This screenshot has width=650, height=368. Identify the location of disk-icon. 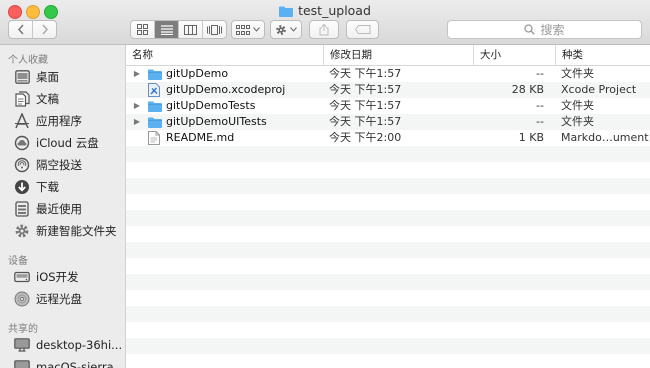
(22, 277).